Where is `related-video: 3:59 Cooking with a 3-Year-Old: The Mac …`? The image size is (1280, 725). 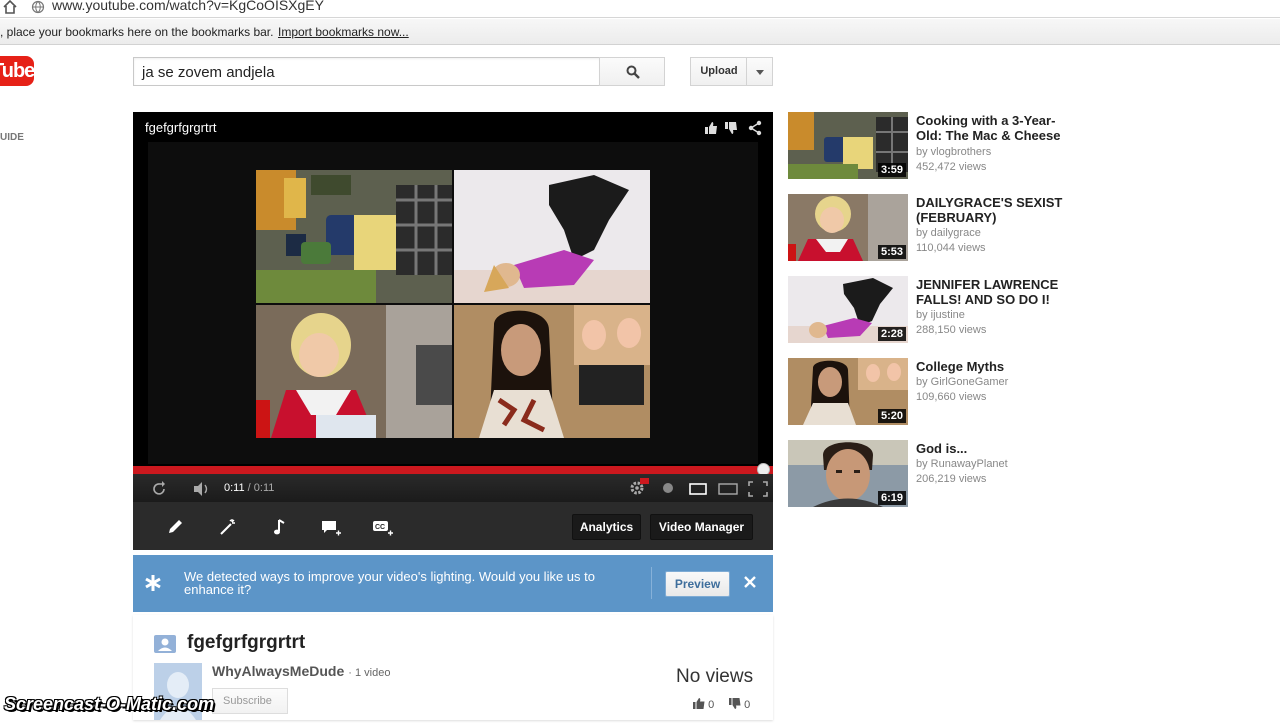 related-video: 3:59 Cooking with a 3-Year-Old: The Mac … is located at coordinates (938, 146).